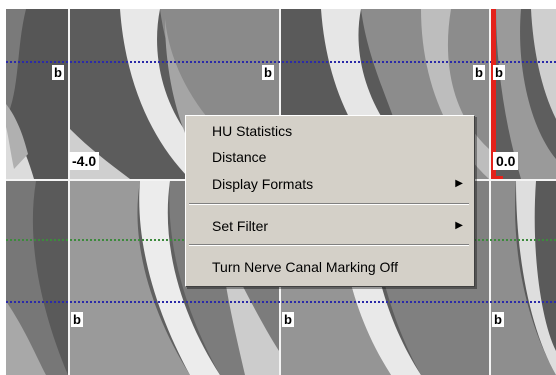 Image resolution: width=556 pixels, height=375 pixels. I want to click on menu-item-label: Turn Nerve Canal Marking Off, so click(305, 267).